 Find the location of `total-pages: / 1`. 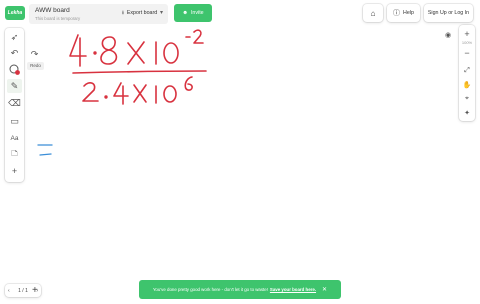

total-pages: / 1 is located at coordinates (25, 290).